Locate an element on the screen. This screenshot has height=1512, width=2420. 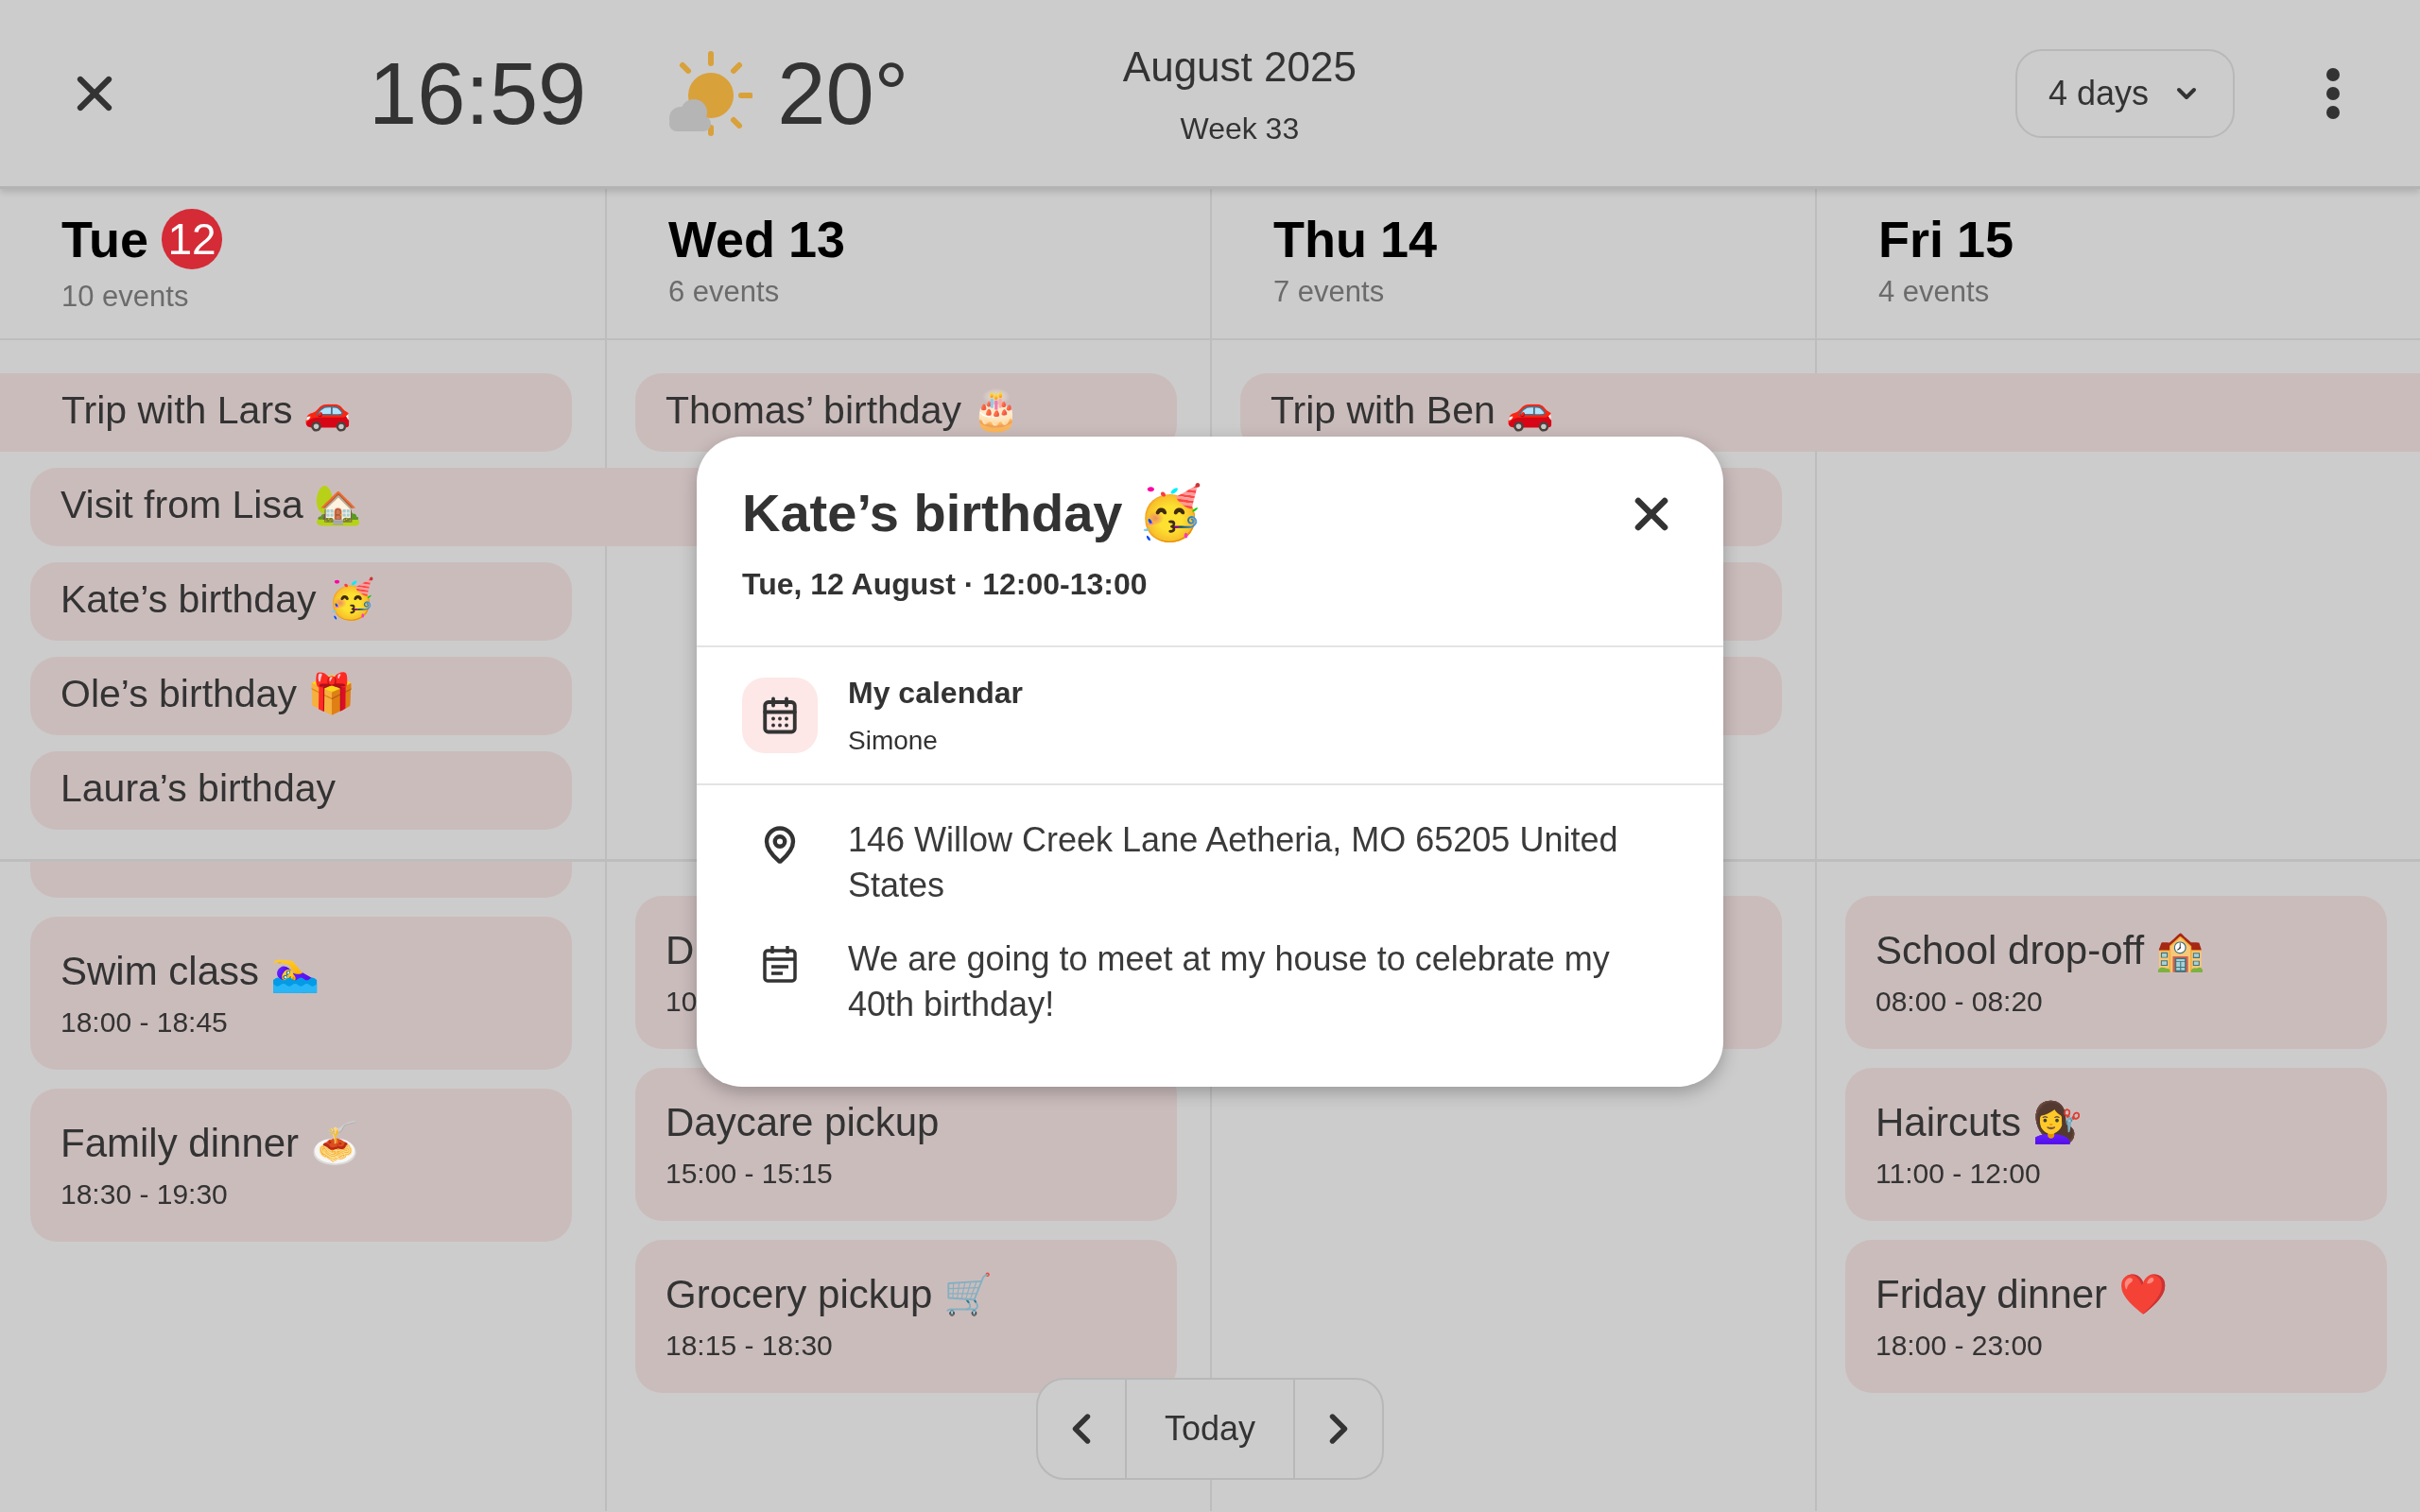
event-title: Daycare pickup is located at coordinates (803, 1122).